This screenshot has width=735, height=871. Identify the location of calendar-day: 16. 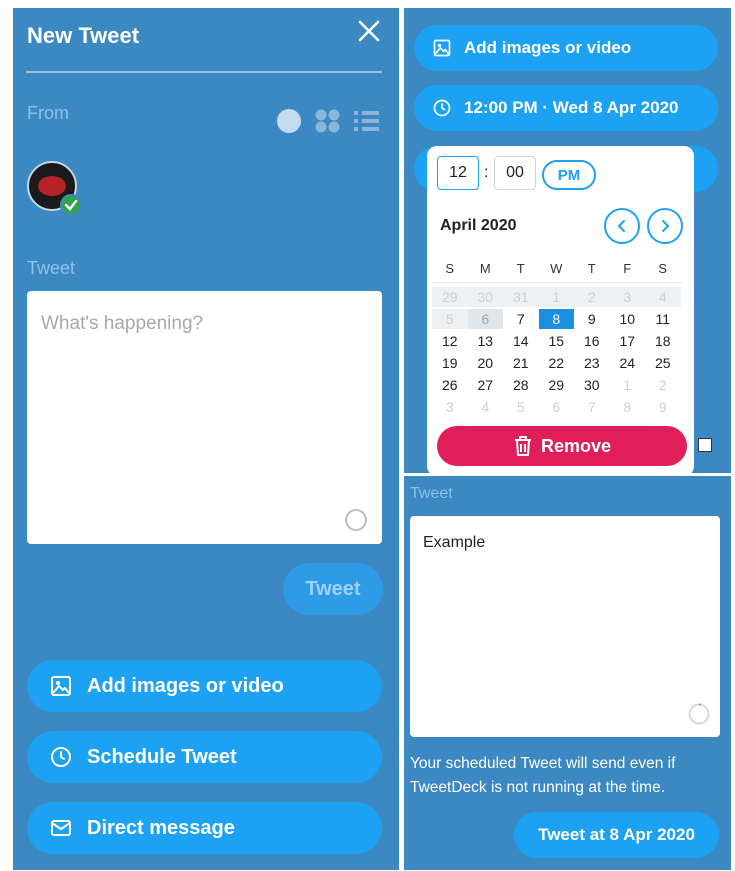
(592, 341).